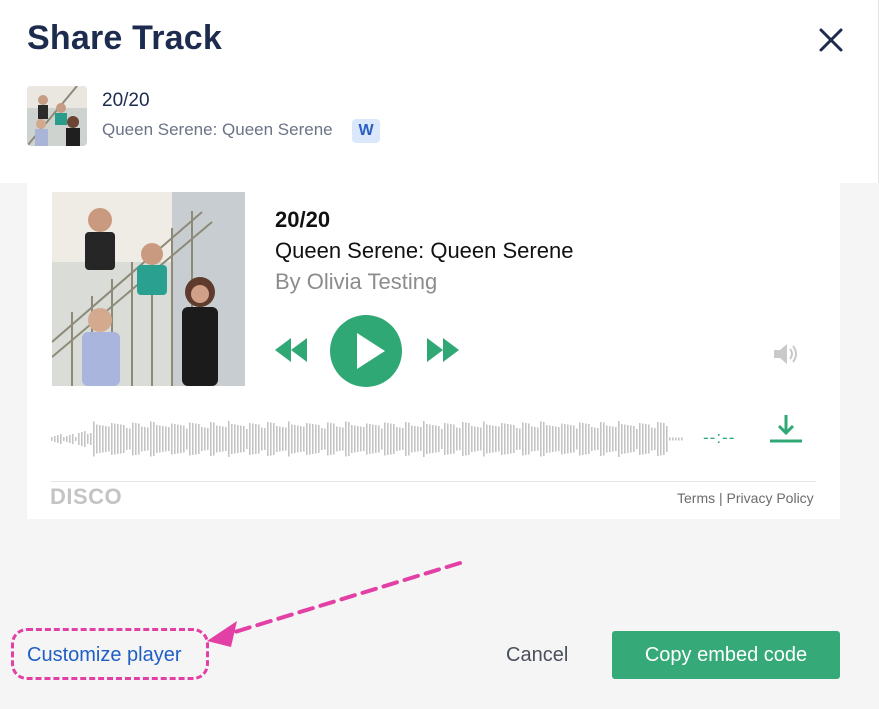 This screenshot has width=879, height=709. I want to click on fast-forward-button, so click(443, 350).